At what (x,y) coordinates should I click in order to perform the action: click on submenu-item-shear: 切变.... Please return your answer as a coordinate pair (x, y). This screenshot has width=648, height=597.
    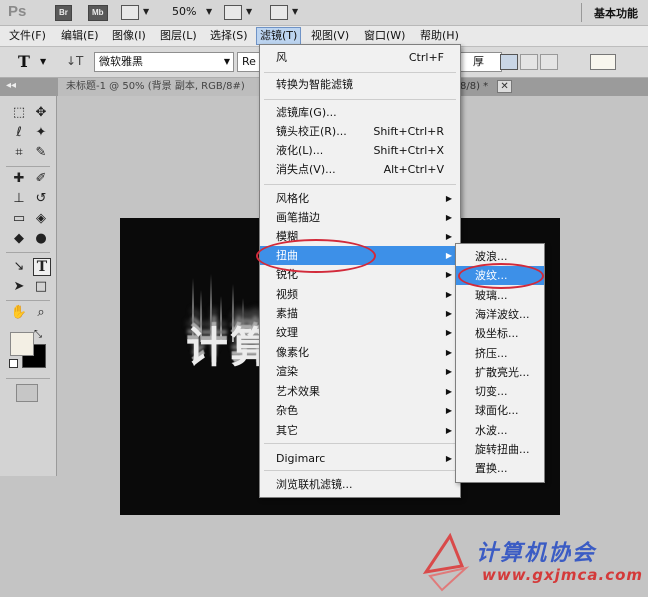
    Looking at the image, I should click on (500, 391).